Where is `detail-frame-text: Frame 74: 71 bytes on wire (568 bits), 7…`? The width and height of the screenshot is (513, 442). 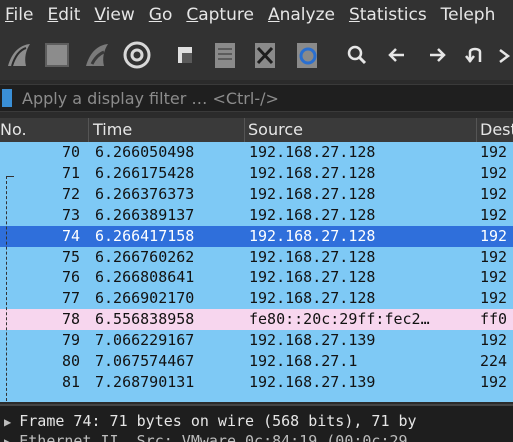 detail-frame-text: Frame 74: 71 bytes on wire (568 bits), 7… is located at coordinates (218, 421).